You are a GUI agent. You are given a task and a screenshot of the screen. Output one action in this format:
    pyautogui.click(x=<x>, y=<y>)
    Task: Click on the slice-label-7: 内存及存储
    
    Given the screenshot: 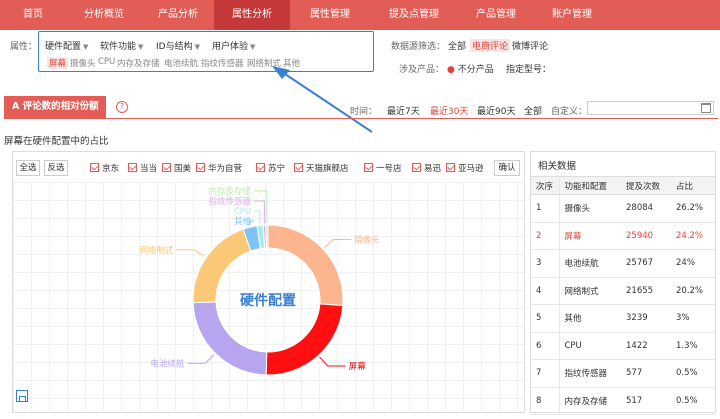 What is the action you would take?
    pyautogui.click(x=229, y=191)
    